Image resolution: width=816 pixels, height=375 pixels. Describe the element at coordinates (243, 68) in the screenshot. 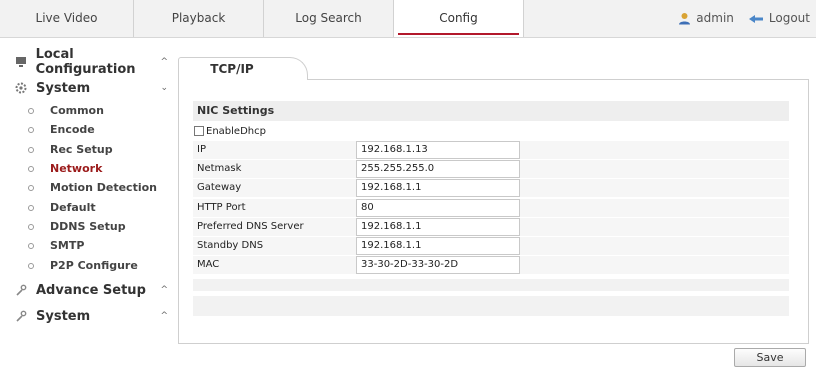

I see `tab-tcp-ip: TCP/IP` at that location.